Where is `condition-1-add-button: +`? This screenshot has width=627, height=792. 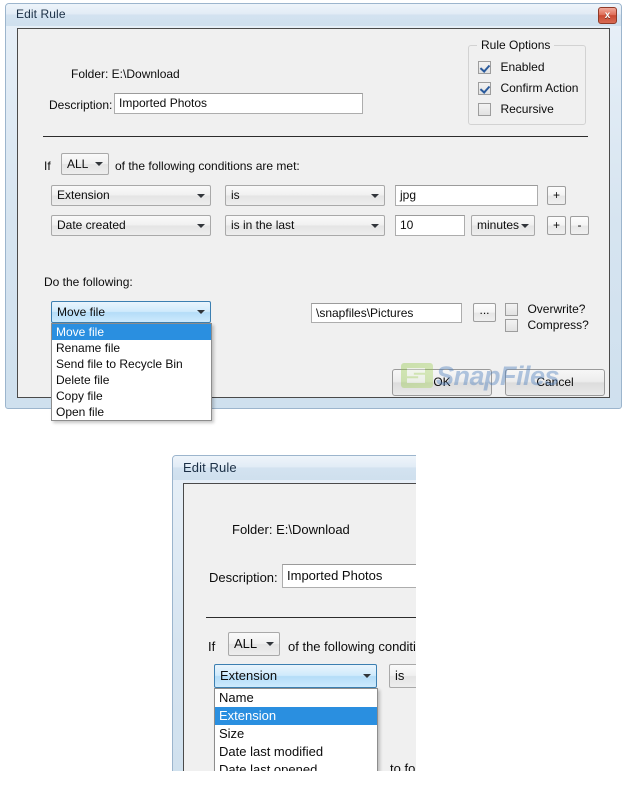 condition-1-add-button: + is located at coordinates (556, 195).